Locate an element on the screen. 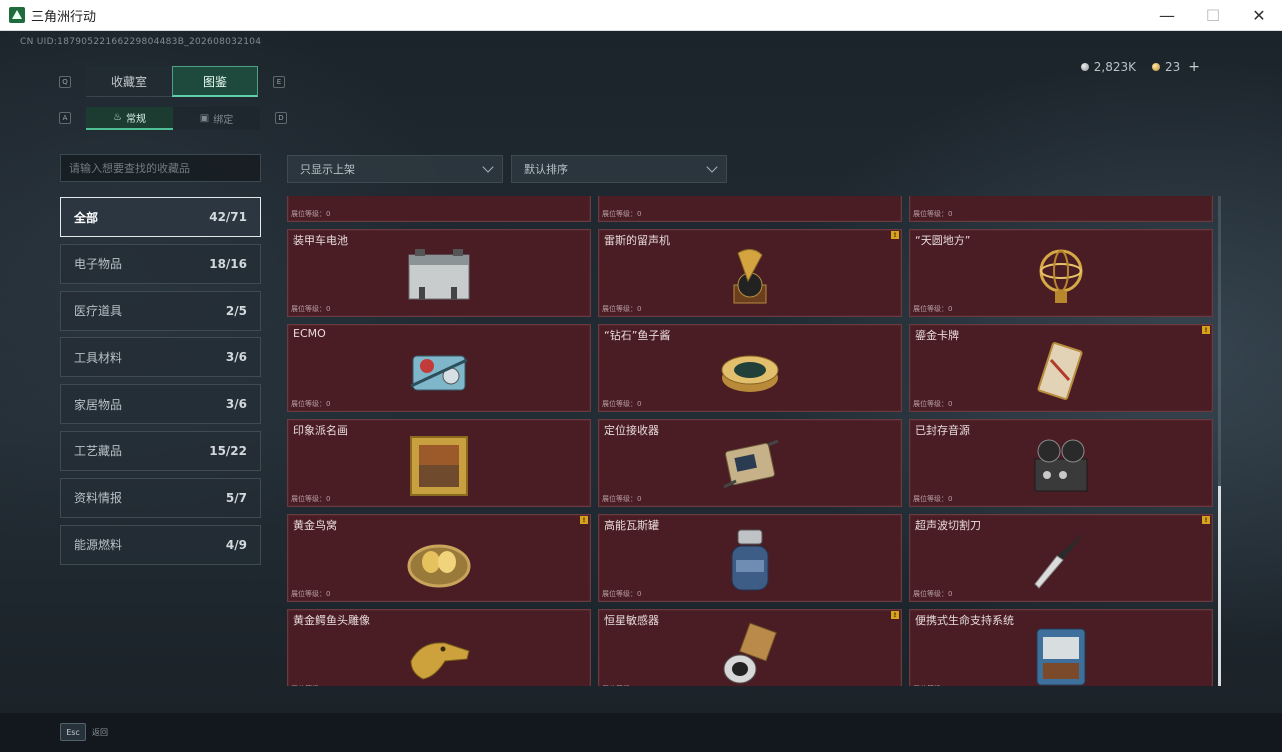 This screenshot has width=1282, height=752. item-name: “钻石”鱼子酱 is located at coordinates (637, 335).